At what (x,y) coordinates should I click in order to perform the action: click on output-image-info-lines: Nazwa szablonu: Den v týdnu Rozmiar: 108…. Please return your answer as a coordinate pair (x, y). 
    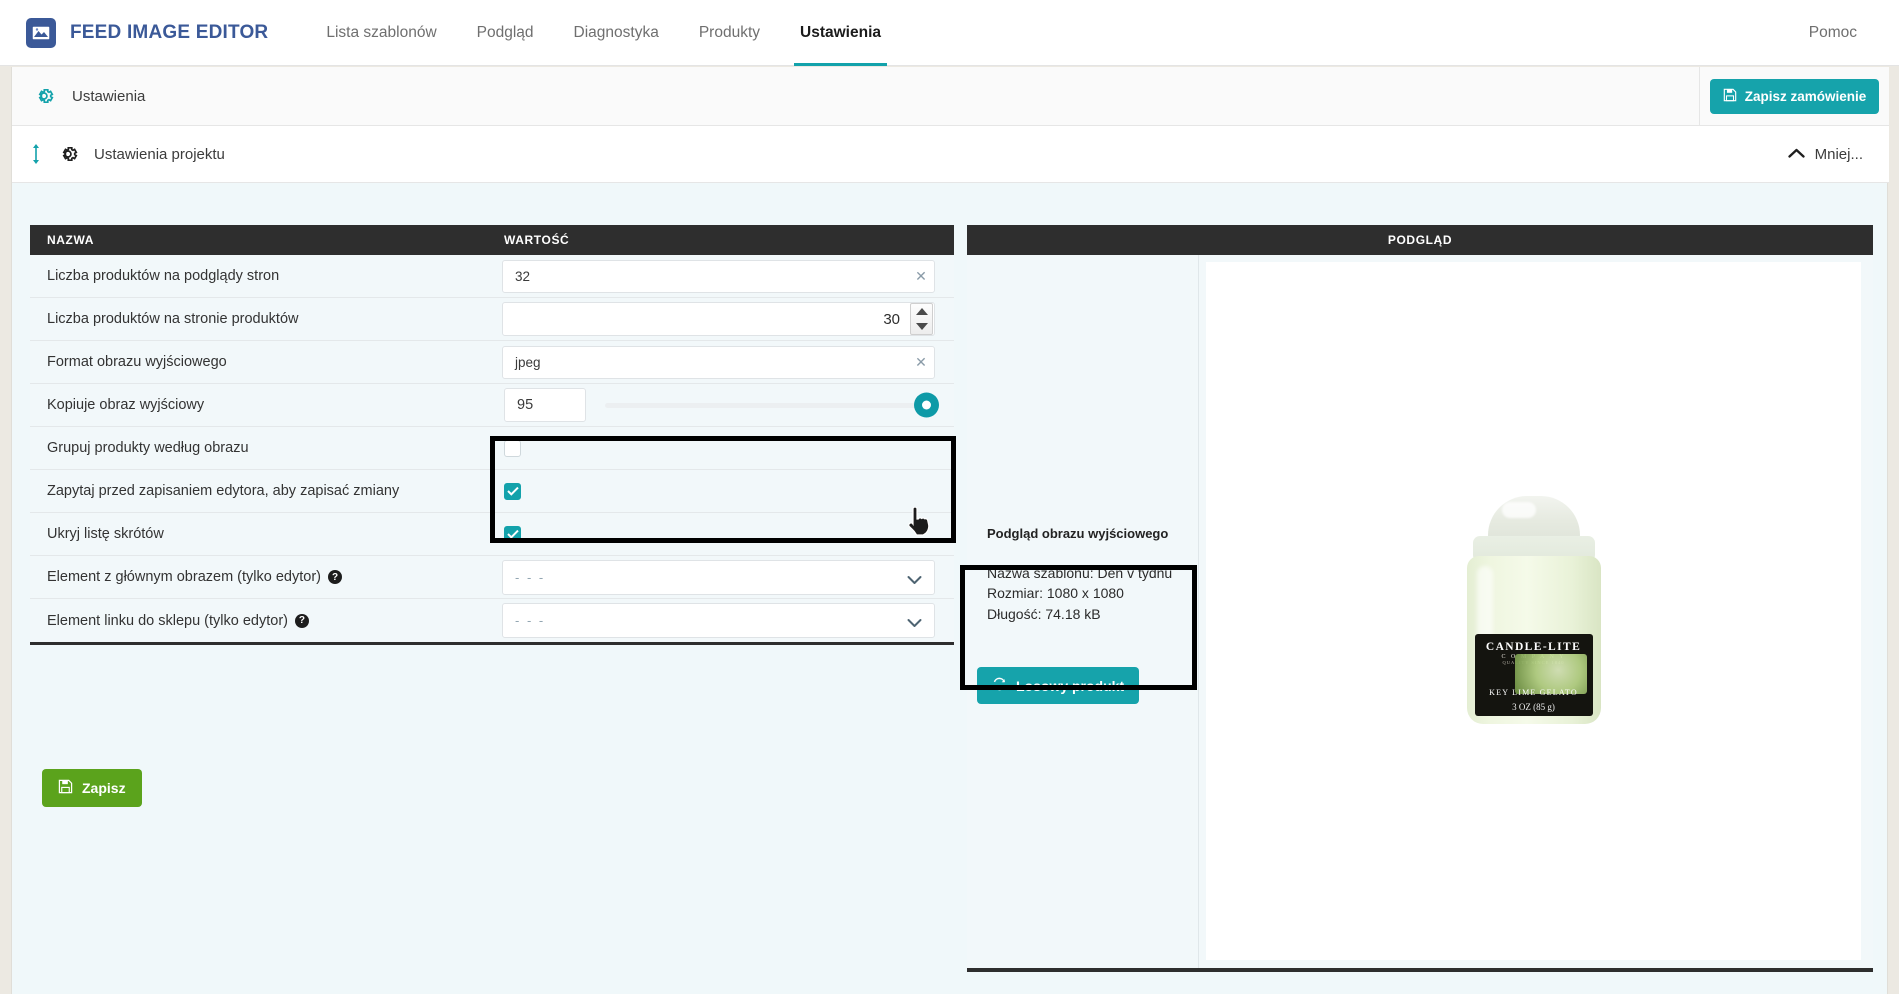
    Looking at the image, I should click on (1085, 593).